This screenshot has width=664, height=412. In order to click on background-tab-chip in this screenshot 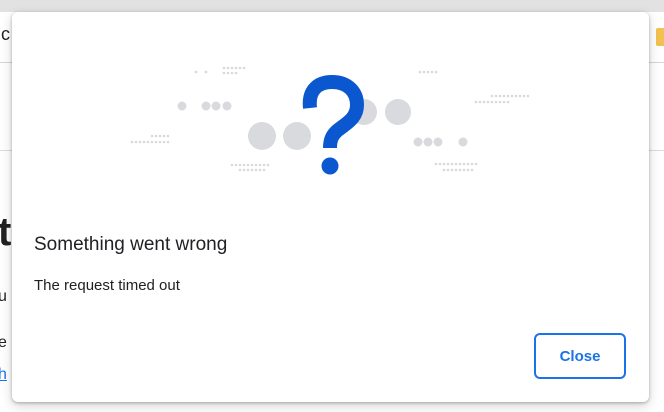, I will do `click(660, 37)`.